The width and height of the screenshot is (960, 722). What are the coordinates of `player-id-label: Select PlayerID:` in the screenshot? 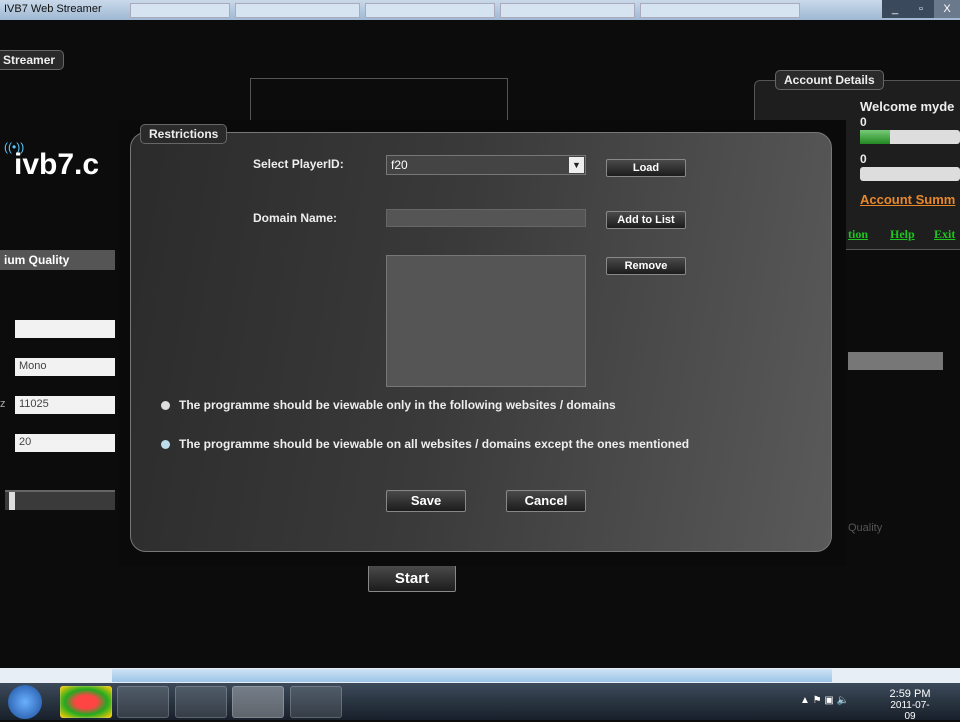 It's located at (298, 164).